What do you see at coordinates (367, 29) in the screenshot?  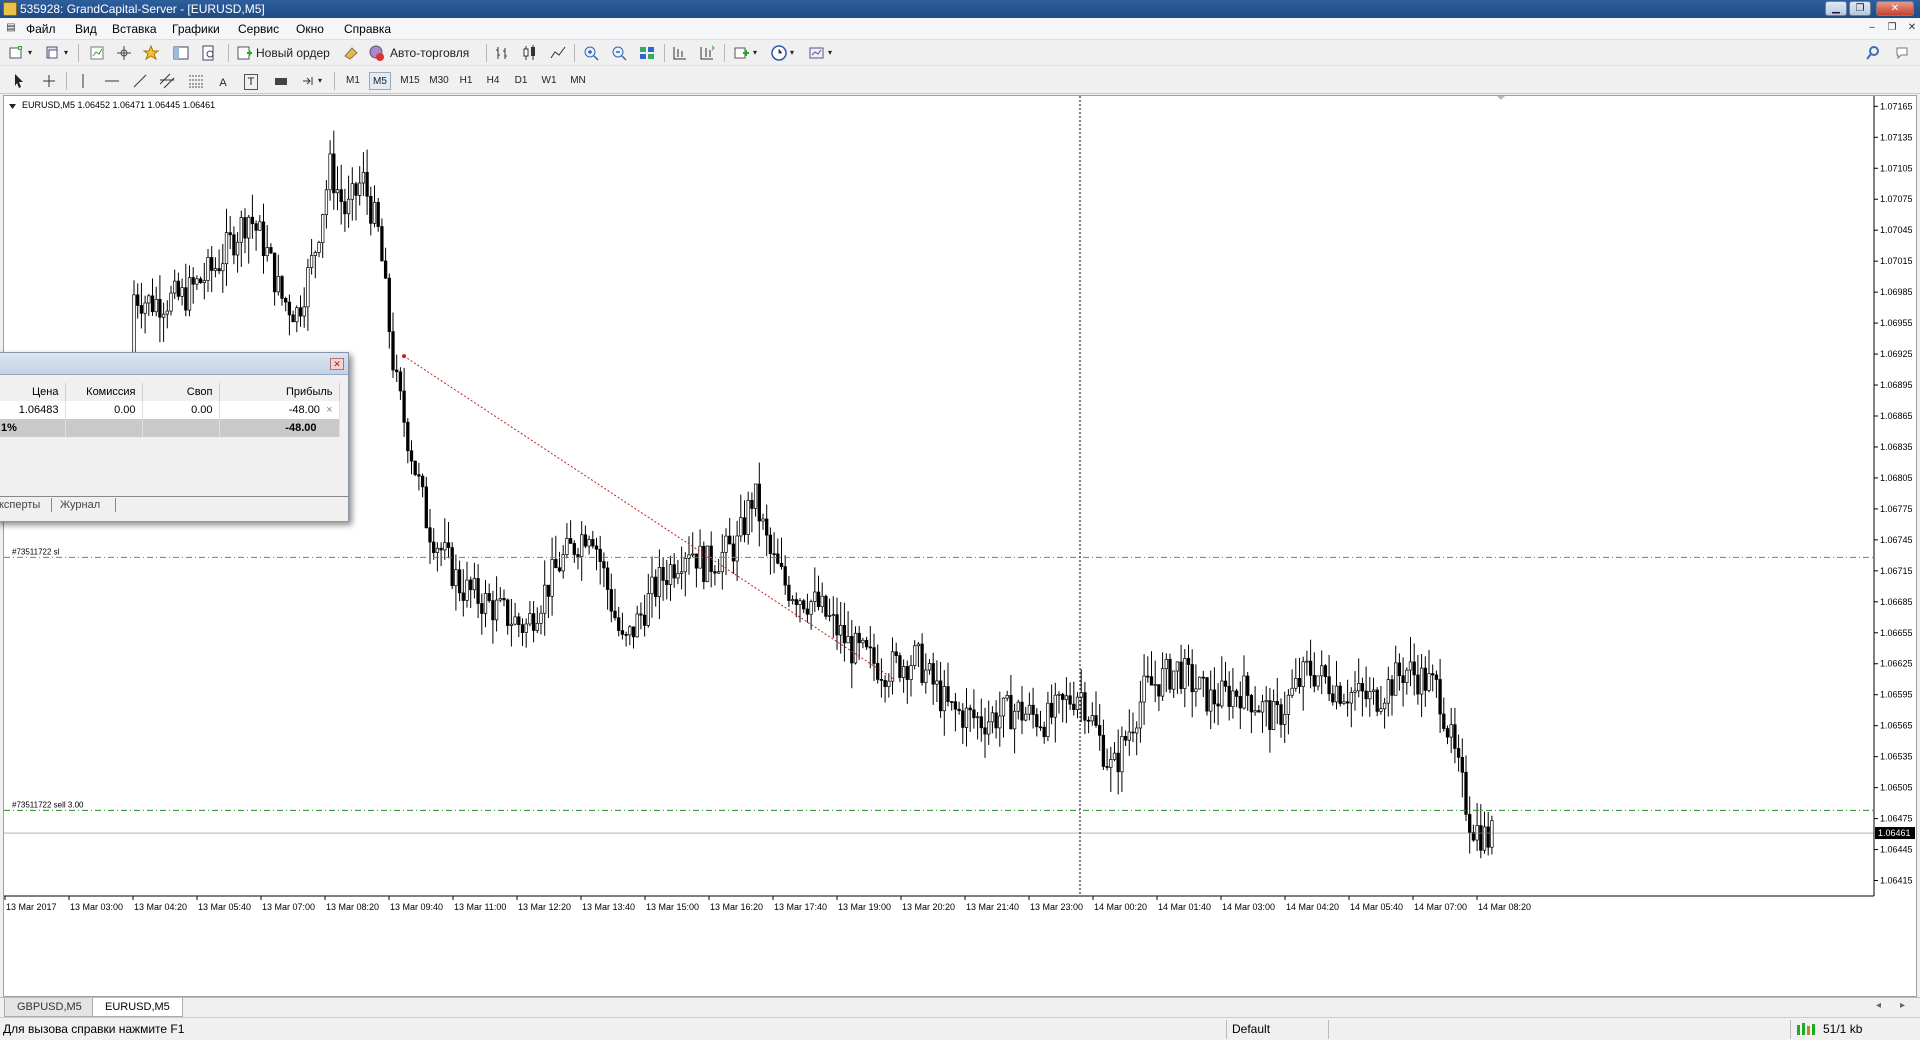 I see `menu-help: Справка` at bounding box center [367, 29].